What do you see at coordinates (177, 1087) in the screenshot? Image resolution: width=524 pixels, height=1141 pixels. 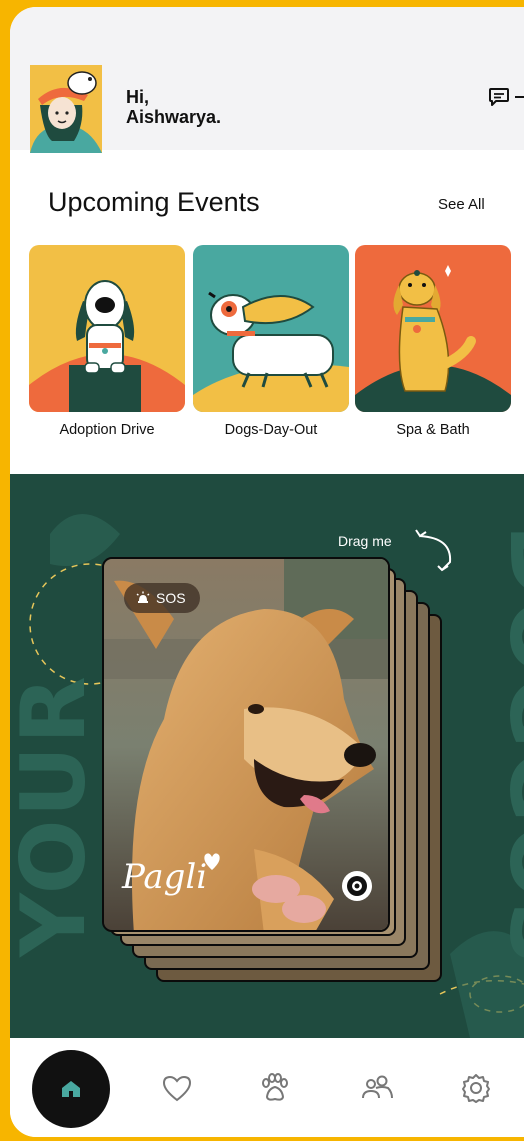 I see `heart-icon` at bounding box center [177, 1087].